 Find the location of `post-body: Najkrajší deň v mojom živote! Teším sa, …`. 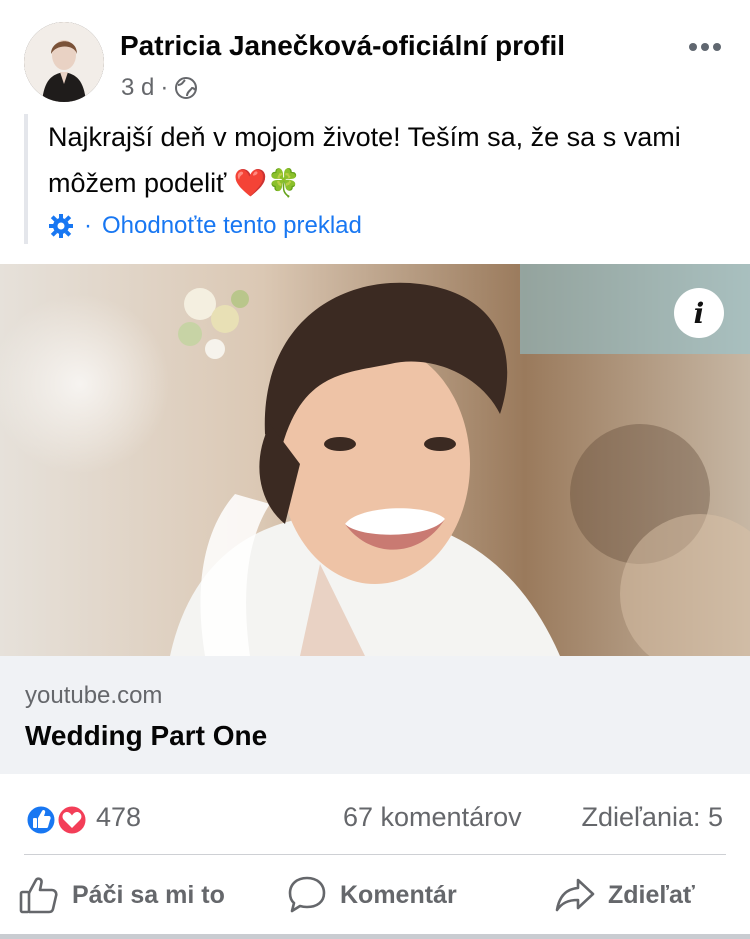

post-body: Najkrajší deň v mojom živote! Teším sa, … is located at coordinates (376, 179).